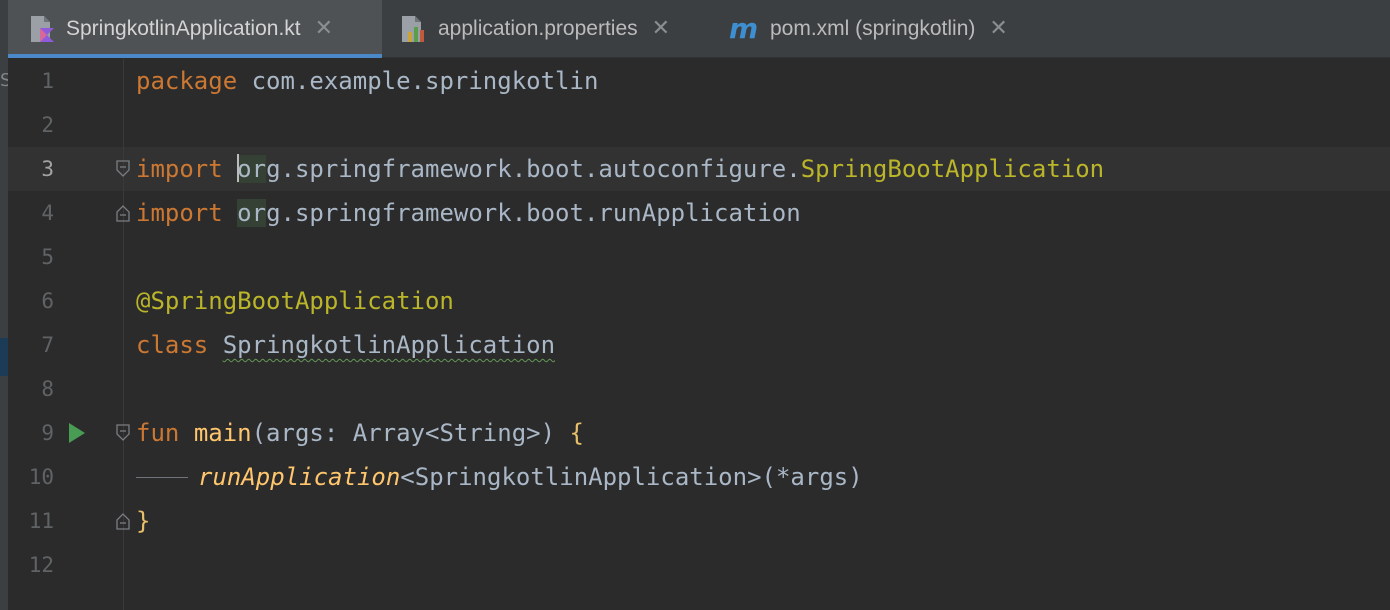 The height and width of the screenshot is (610, 1390). I want to click on maven-icon: m, so click(744, 28).